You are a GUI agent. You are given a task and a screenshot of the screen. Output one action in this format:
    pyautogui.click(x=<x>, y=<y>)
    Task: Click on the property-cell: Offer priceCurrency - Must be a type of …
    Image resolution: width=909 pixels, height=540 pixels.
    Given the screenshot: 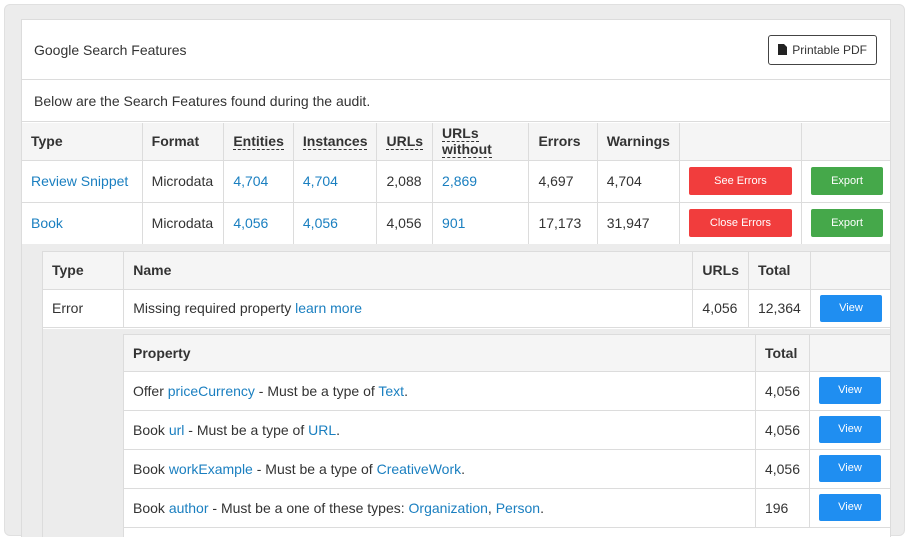 What is the action you would take?
    pyautogui.click(x=440, y=391)
    